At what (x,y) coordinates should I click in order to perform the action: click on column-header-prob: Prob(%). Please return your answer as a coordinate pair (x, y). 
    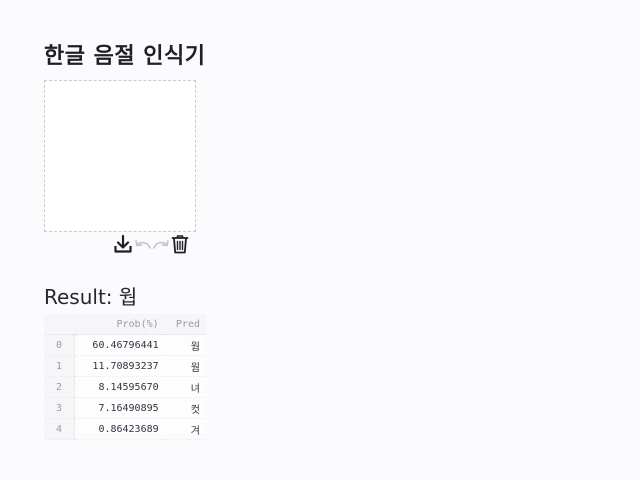
    Looking at the image, I should click on (119, 324).